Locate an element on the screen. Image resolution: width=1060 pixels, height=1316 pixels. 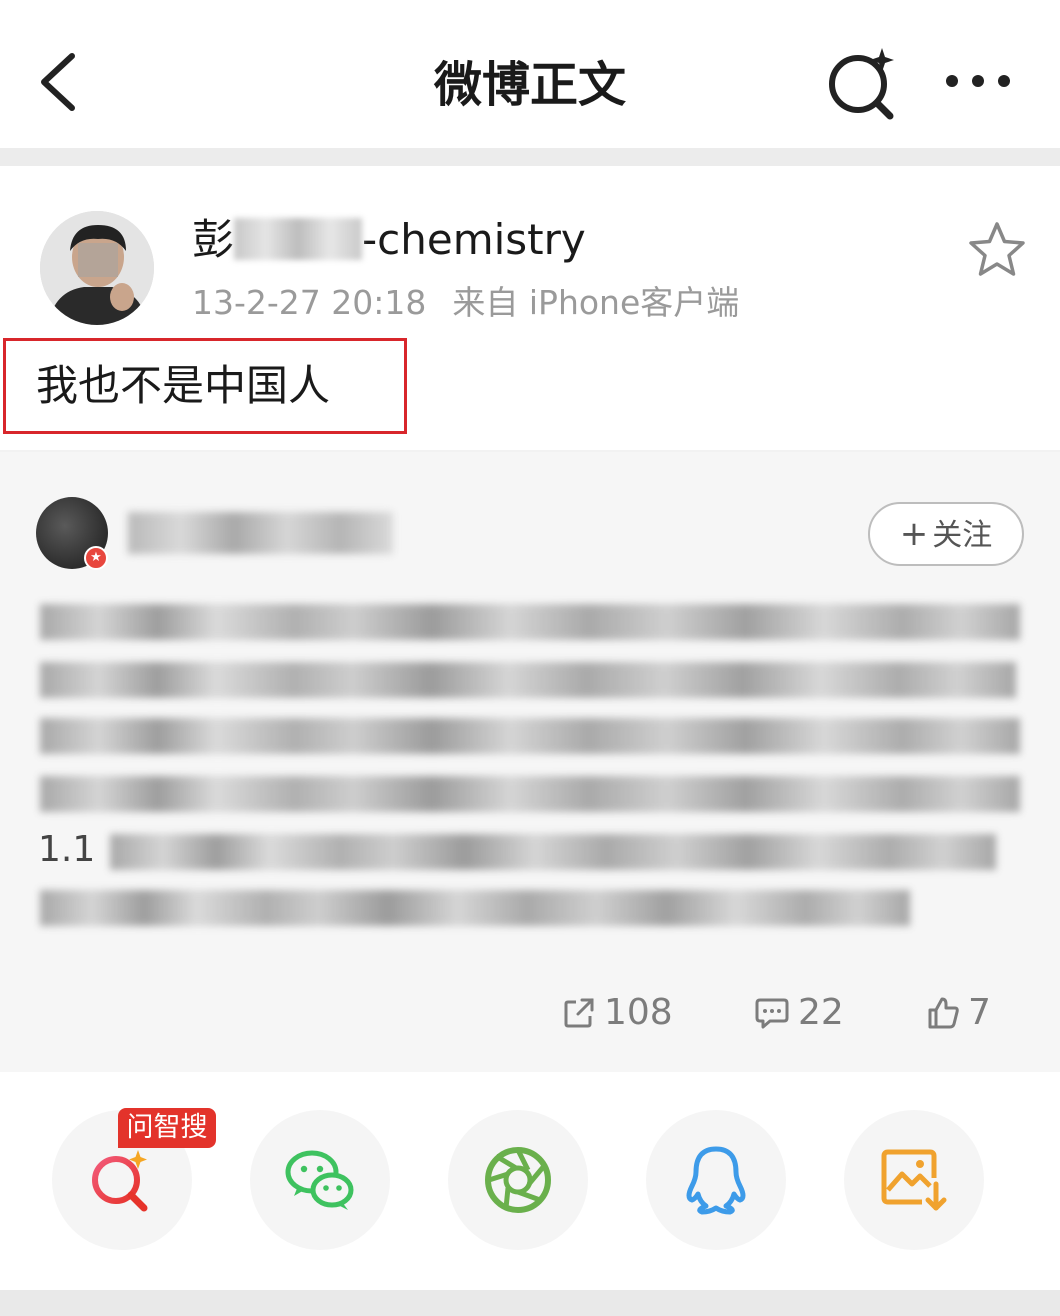
author-name-prefix: 彭 is located at coordinates (213, 239).